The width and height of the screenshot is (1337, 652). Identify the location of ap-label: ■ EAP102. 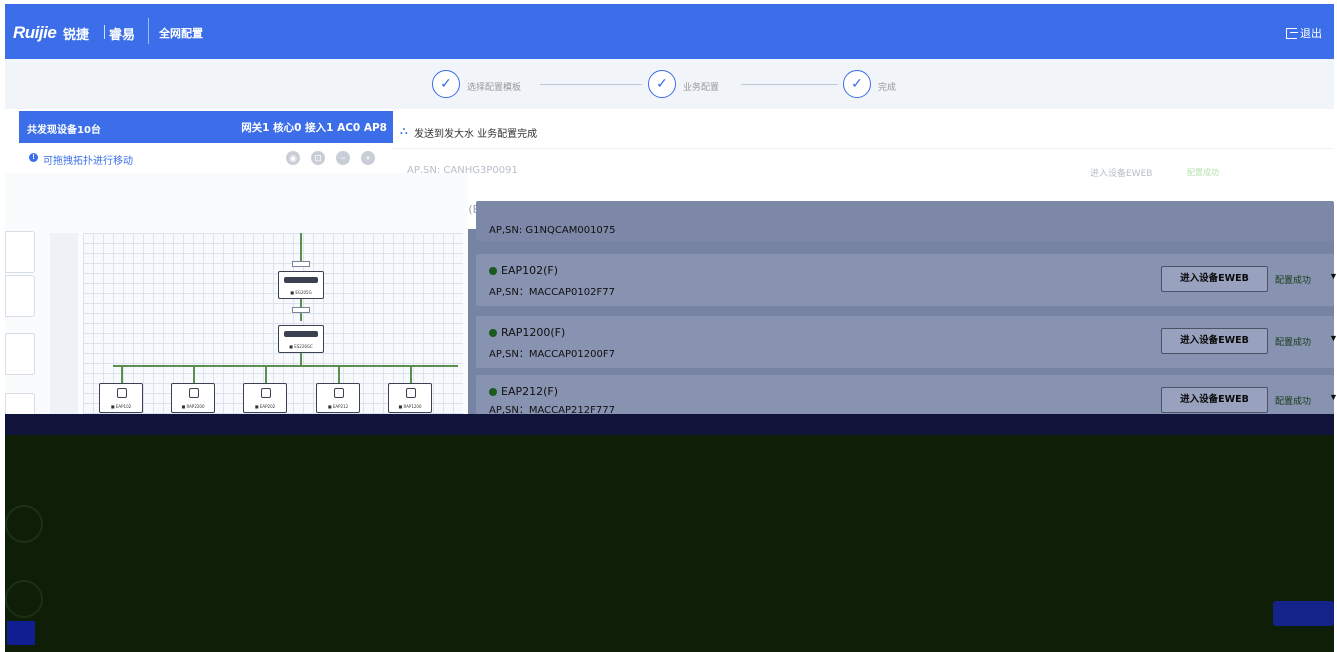
(121, 406).